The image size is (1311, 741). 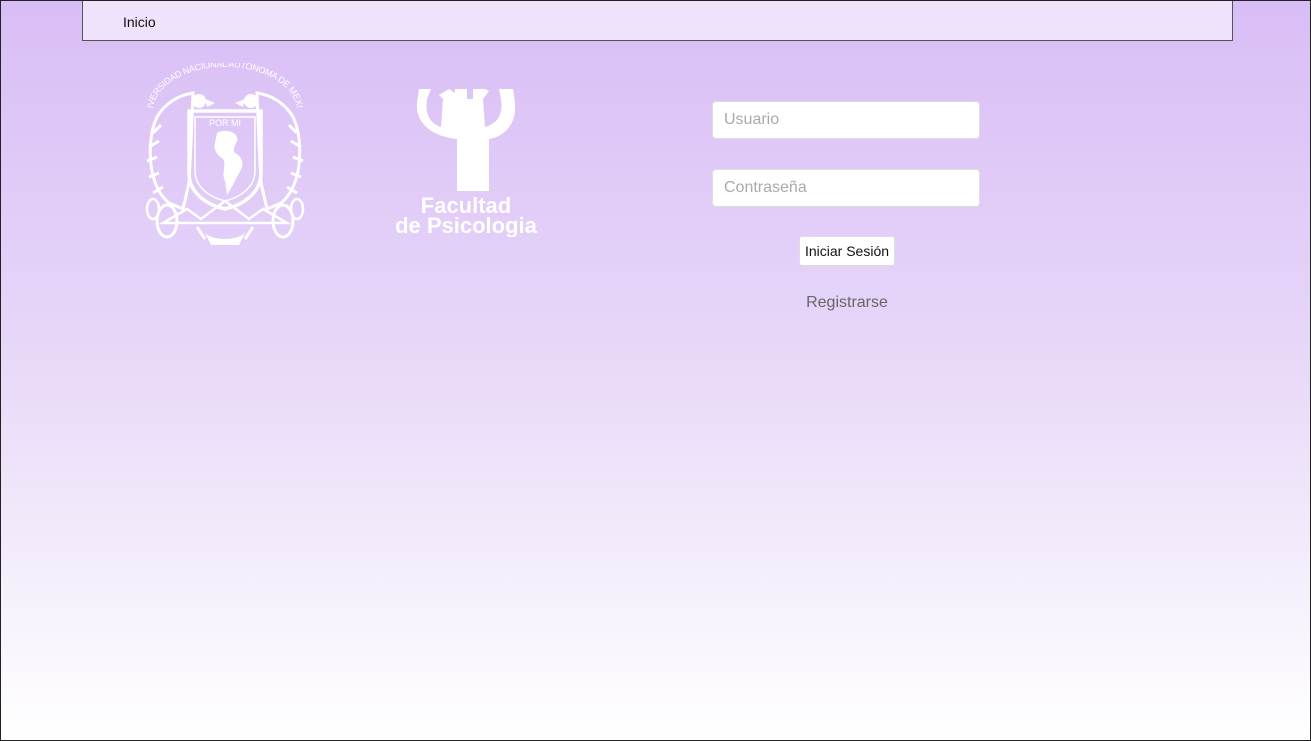 What do you see at coordinates (657, 21) in the screenshot?
I see `top-navbar: Inicio` at bounding box center [657, 21].